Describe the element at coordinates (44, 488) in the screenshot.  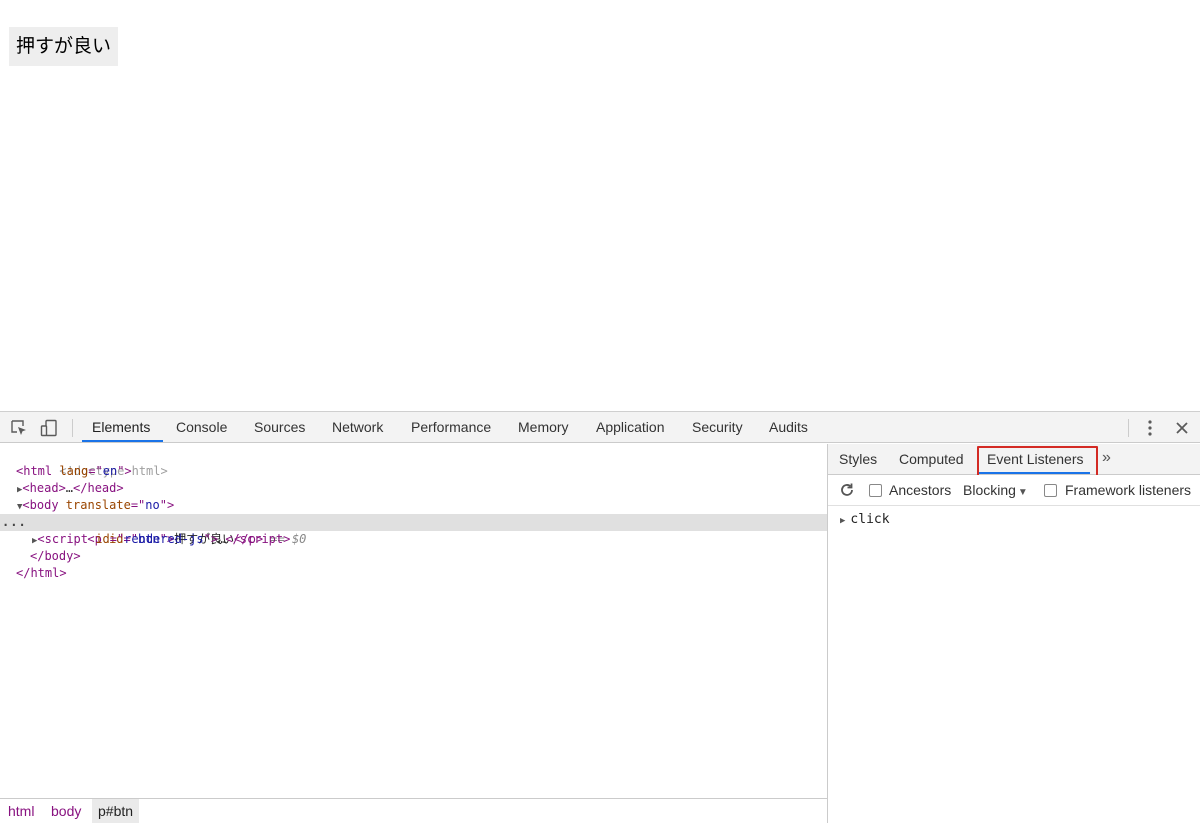
I see `head-tag-name: head` at that location.